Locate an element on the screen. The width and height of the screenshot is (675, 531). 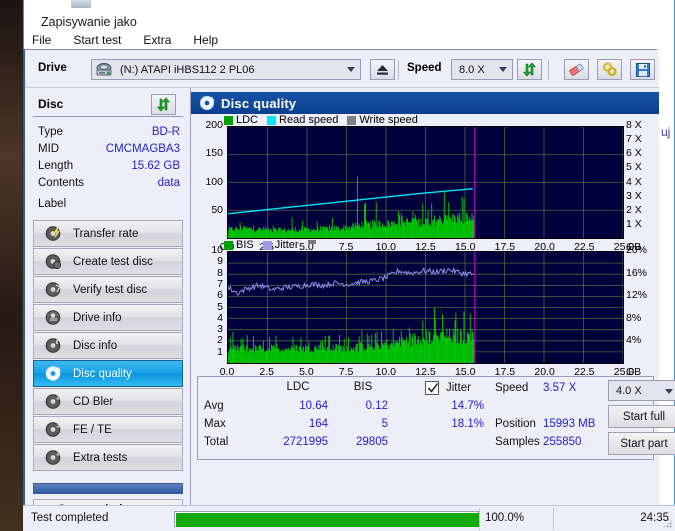
sidebar-item-cd-bler: CD Bler is located at coordinates (108, 401).